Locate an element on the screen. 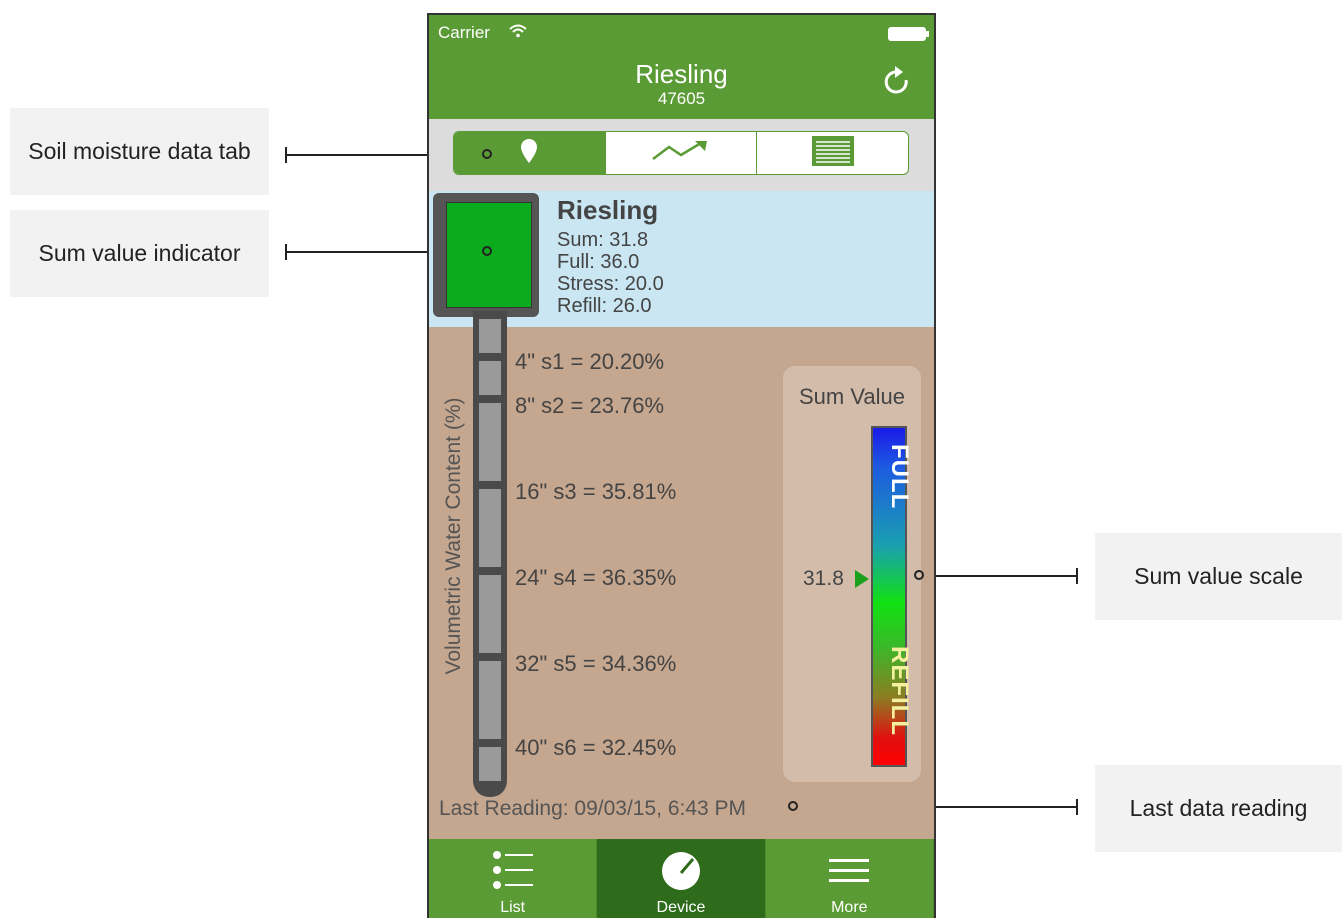 This screenshot has height=918, width=1342. callout-line is located at coordinates (1002, 576).